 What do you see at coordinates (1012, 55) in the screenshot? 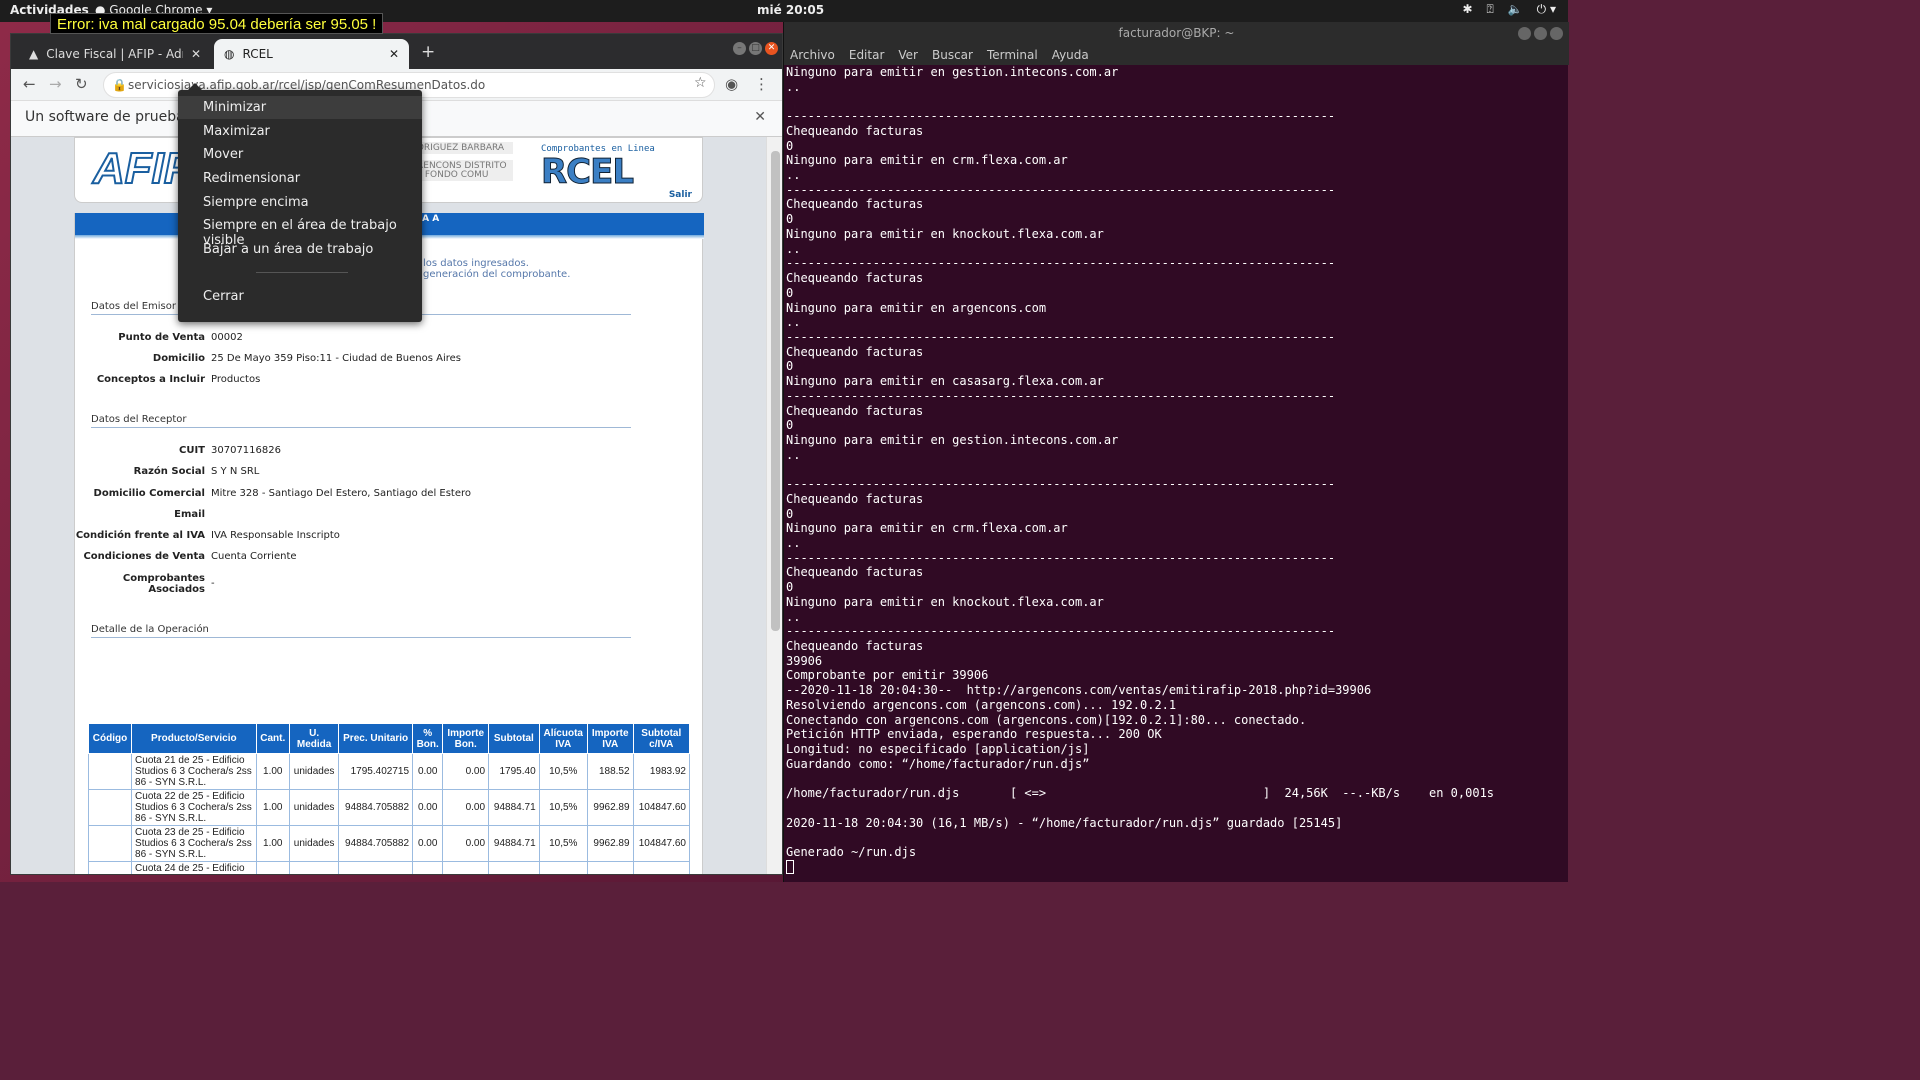
I see `menu-terminal: Terminal` at bounding box center [1012, 55].